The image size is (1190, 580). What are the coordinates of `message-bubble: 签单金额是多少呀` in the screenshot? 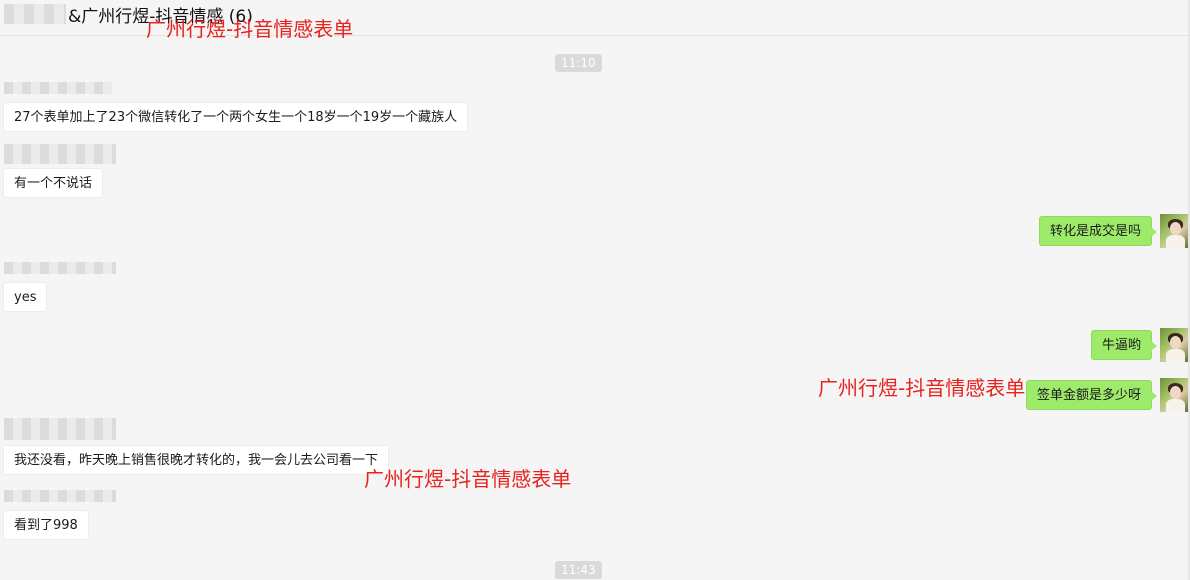 It's located at (1091, 395).